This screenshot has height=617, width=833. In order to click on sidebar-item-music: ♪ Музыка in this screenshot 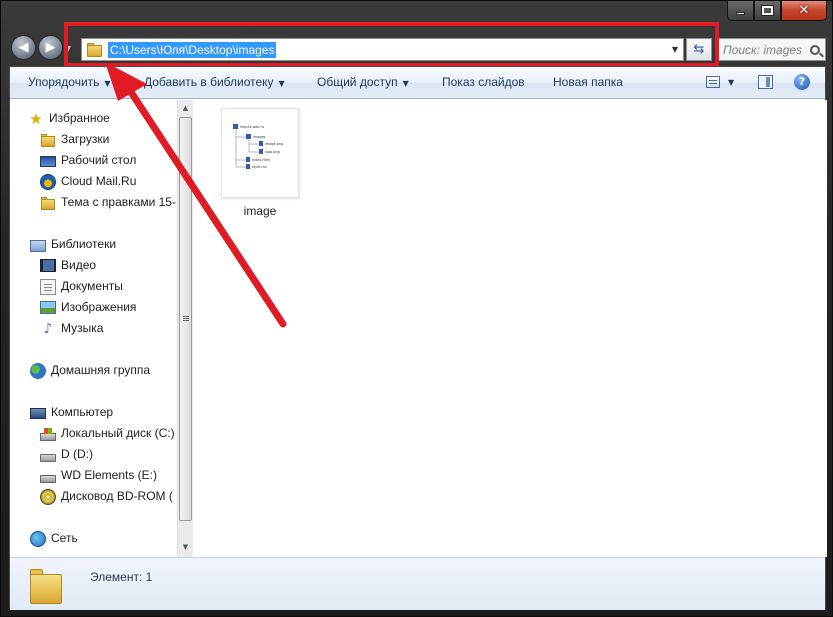, I will do `click(72, 328)`.